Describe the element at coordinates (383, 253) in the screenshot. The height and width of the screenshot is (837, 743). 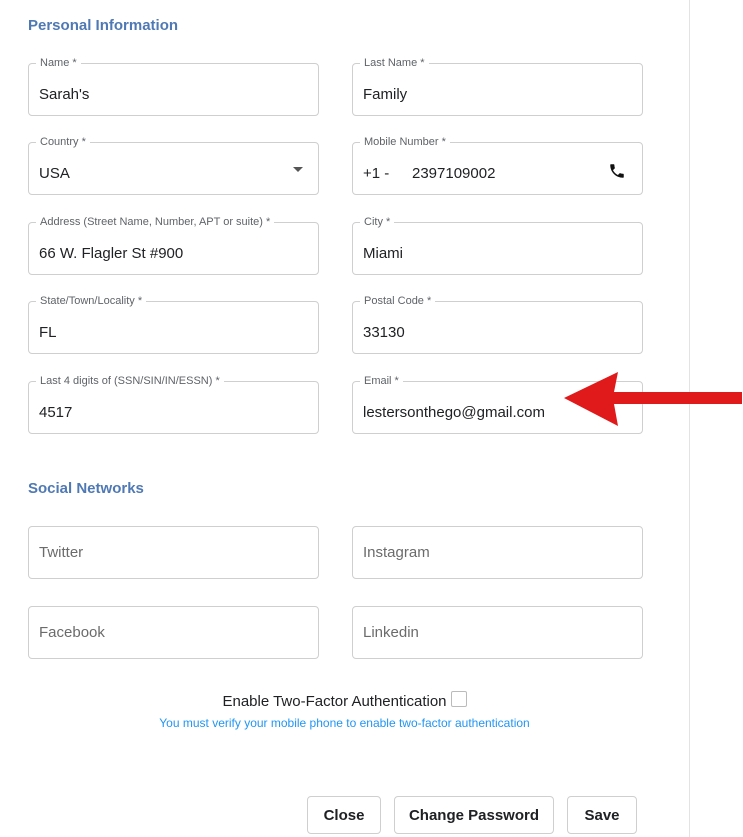
I see `city-value: Miami` at that location.